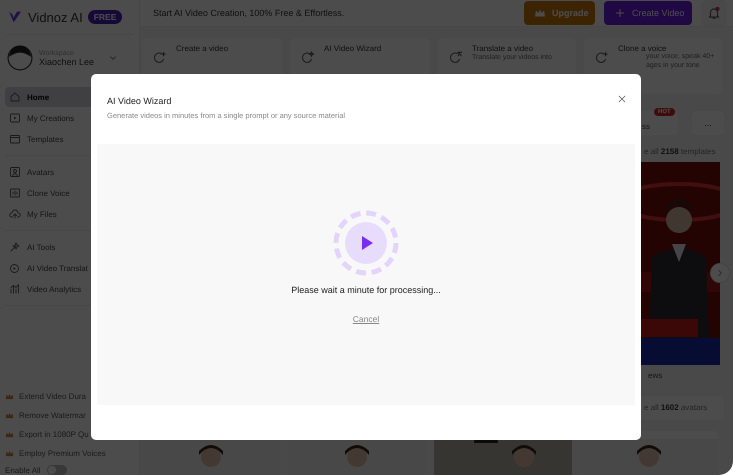 Image resolution: width=733 pixels, height=475 pixels. I want to click on card-title: Create a video, so click(202, 48).